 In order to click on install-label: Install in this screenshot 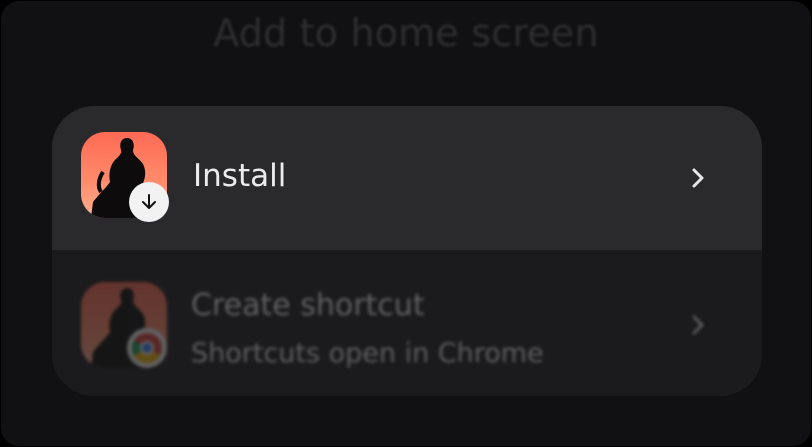, I will do `click(240, 176)`.